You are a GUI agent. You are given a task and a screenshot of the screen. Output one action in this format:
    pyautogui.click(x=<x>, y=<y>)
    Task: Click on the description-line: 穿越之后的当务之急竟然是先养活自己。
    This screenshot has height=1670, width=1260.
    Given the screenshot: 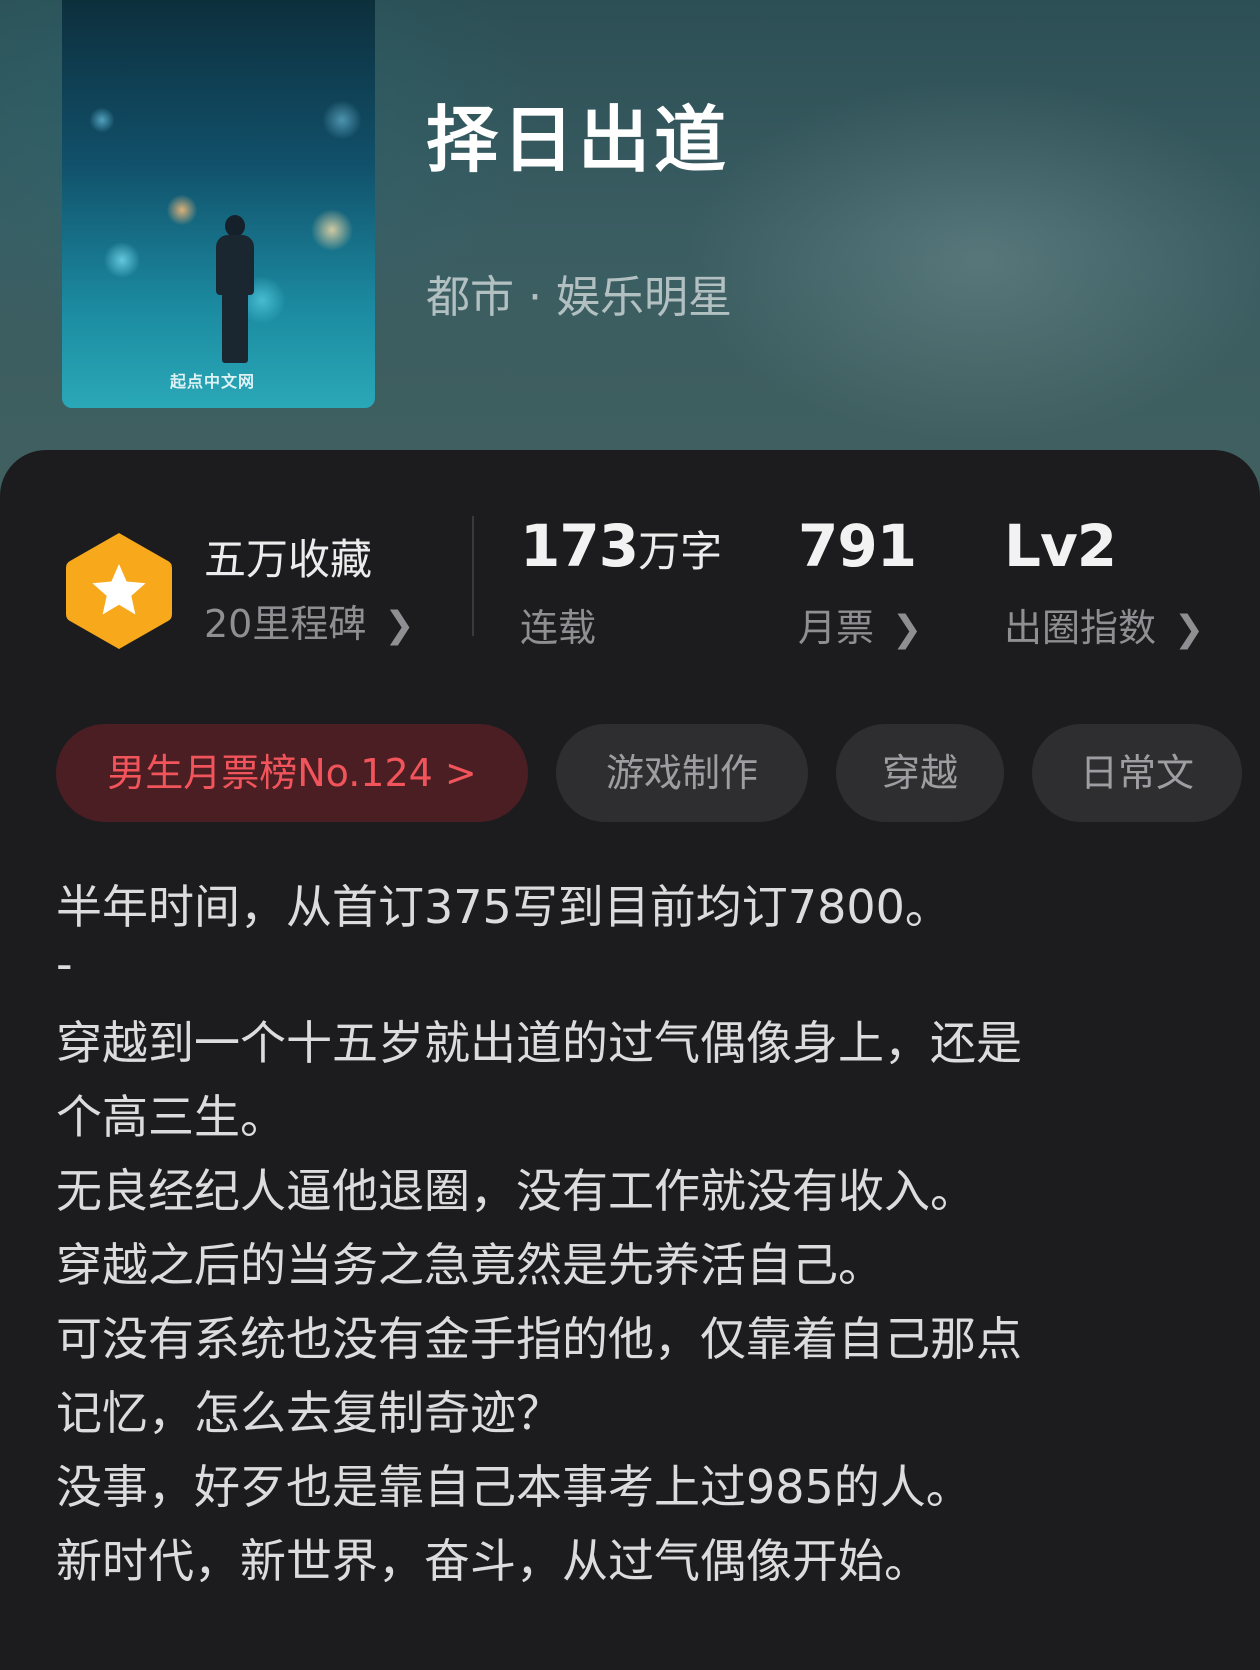 What is the action you would take?
    pyautogui.click(x=470, y=1265)
    